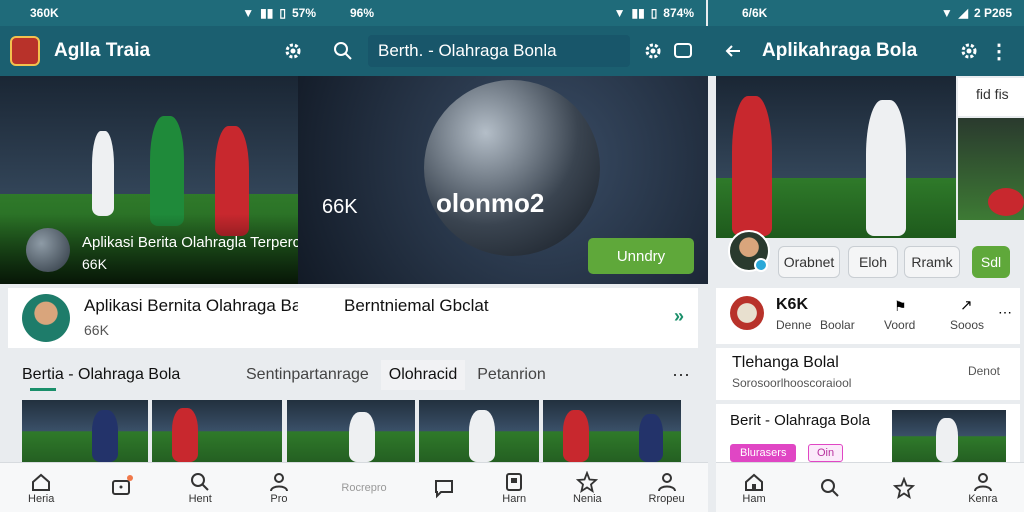  Describe the element at coordinates (899, 325) in the screenshot. I see `action-label: Voord` at that location.